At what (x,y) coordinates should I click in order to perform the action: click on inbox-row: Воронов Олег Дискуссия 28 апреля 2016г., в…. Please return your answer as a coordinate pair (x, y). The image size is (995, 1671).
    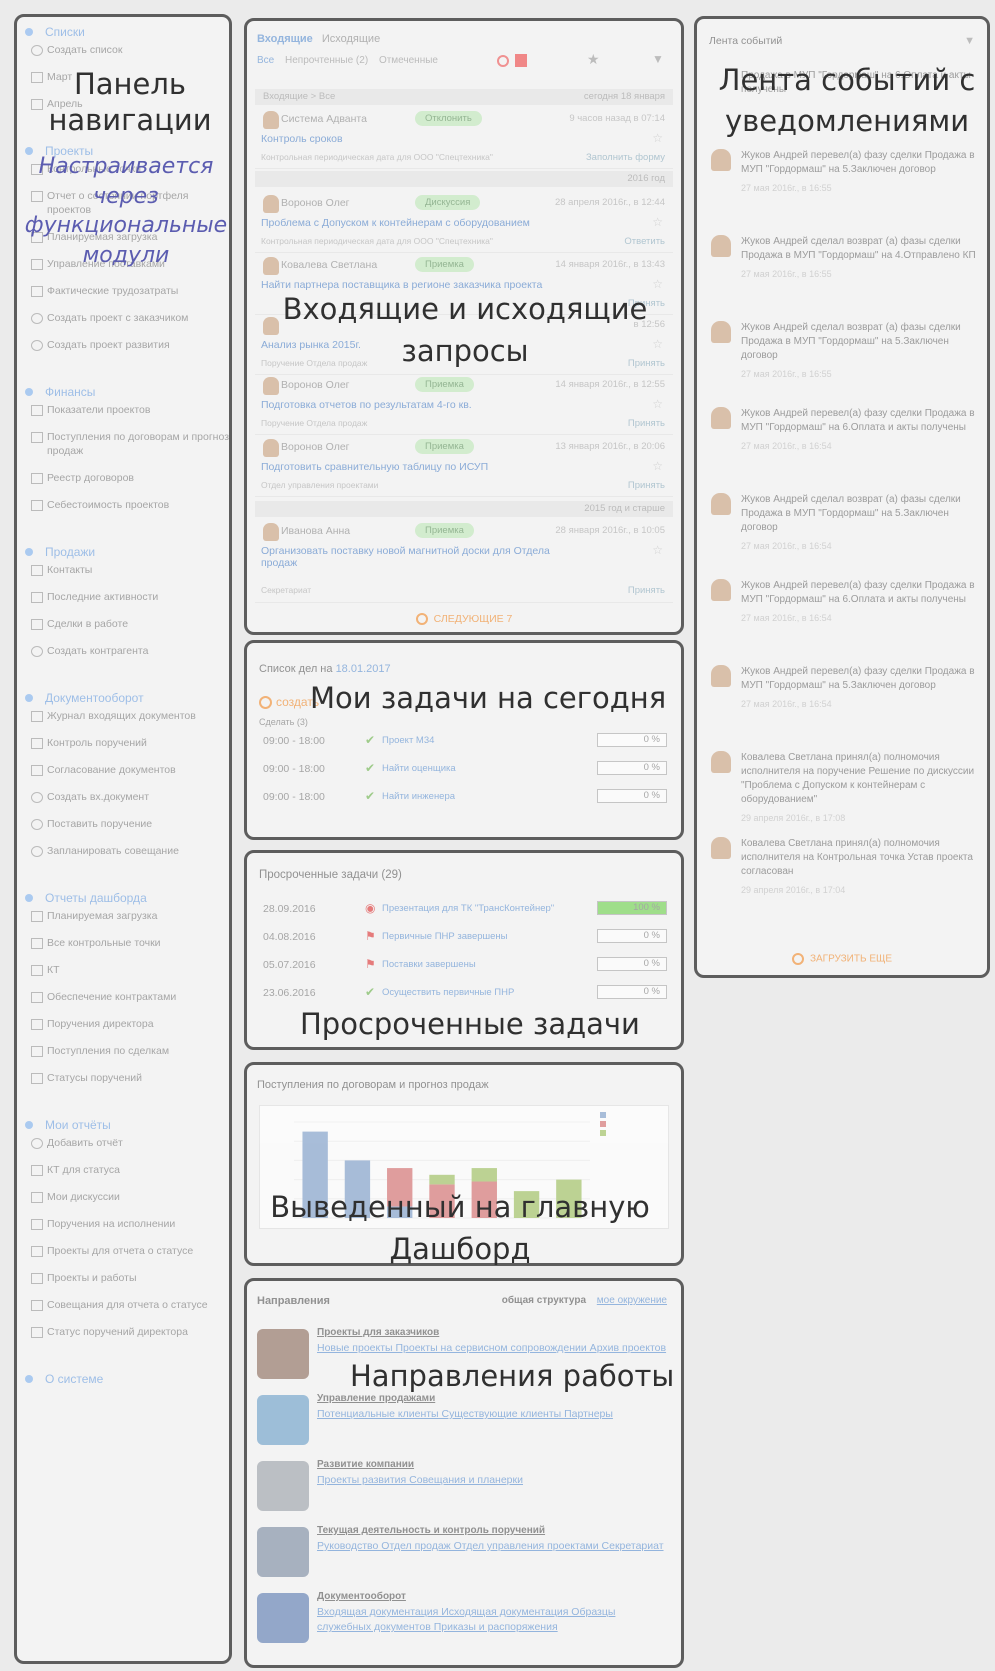
    Looking at the image, I should click on (464, 222).